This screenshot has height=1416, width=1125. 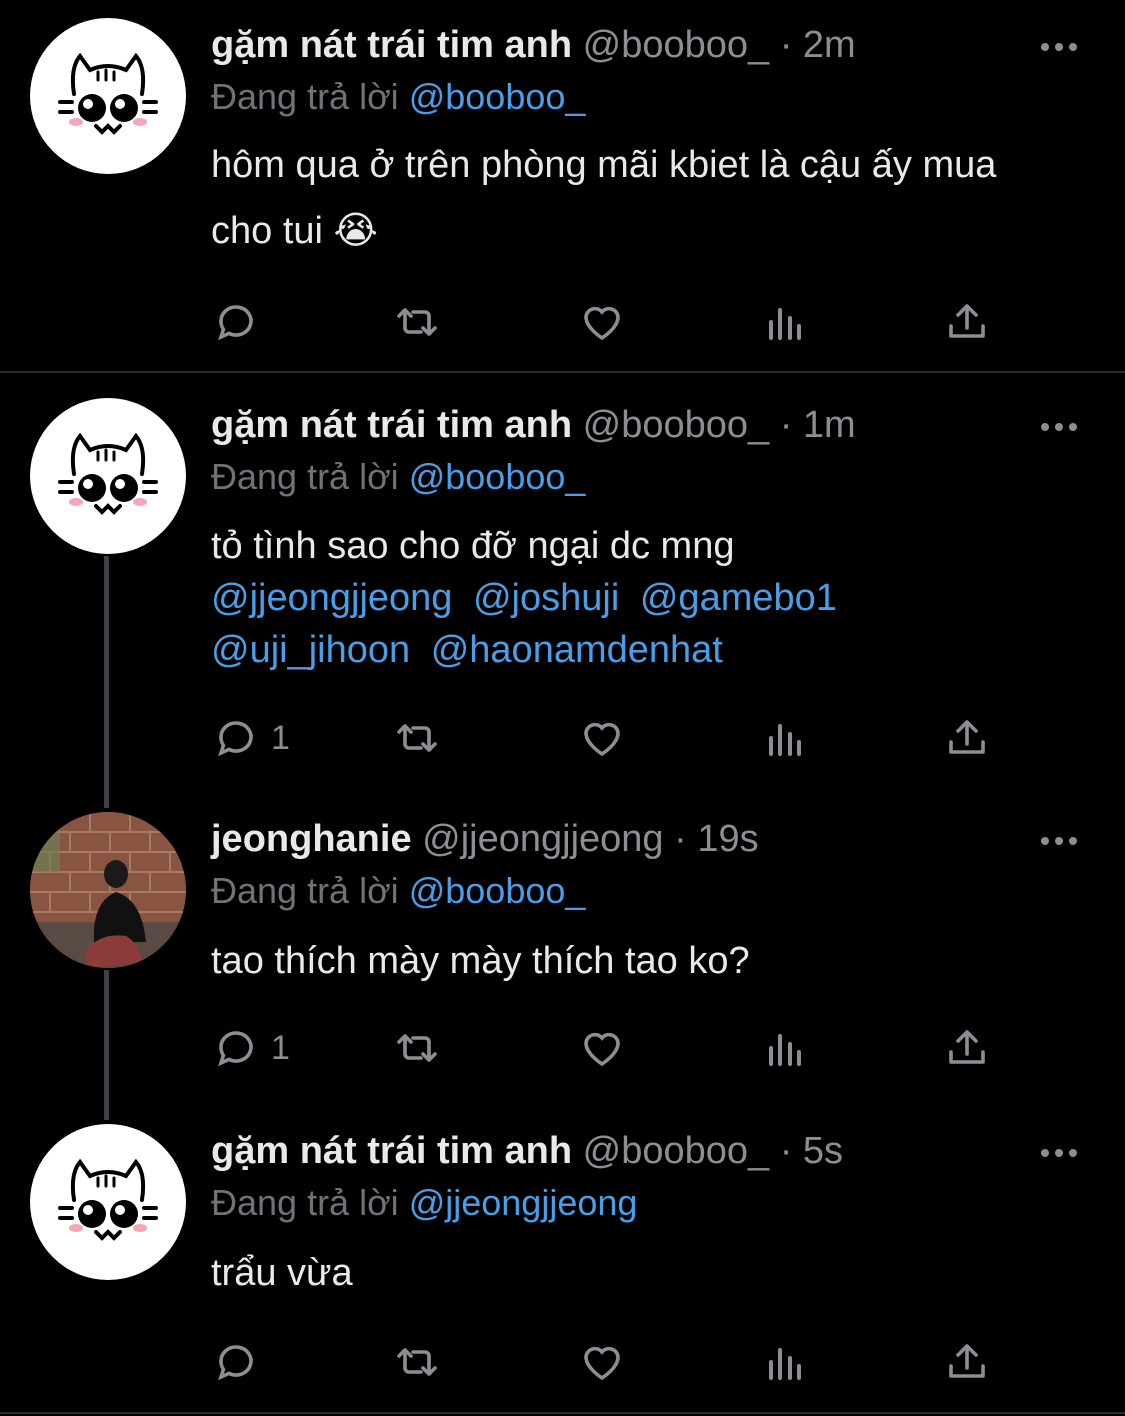 What do you see at coordinates (311, 839) in the screenshot?
I see `display-name: jeonghanie` at bounding box center [311, 839].